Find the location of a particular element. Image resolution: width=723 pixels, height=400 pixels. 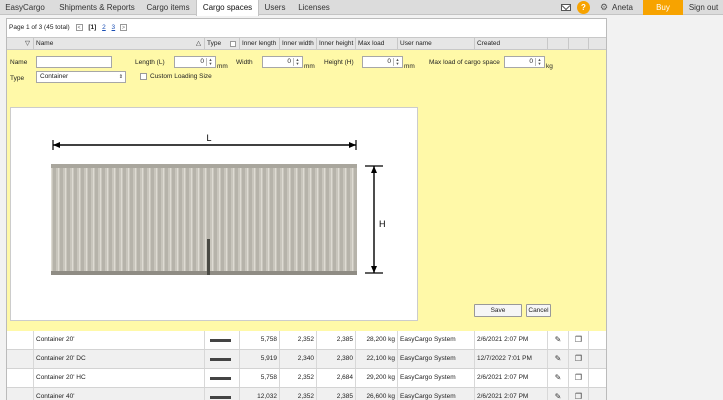

height-input: 0 ▲ ▼ is located at coordinates (382, 62).